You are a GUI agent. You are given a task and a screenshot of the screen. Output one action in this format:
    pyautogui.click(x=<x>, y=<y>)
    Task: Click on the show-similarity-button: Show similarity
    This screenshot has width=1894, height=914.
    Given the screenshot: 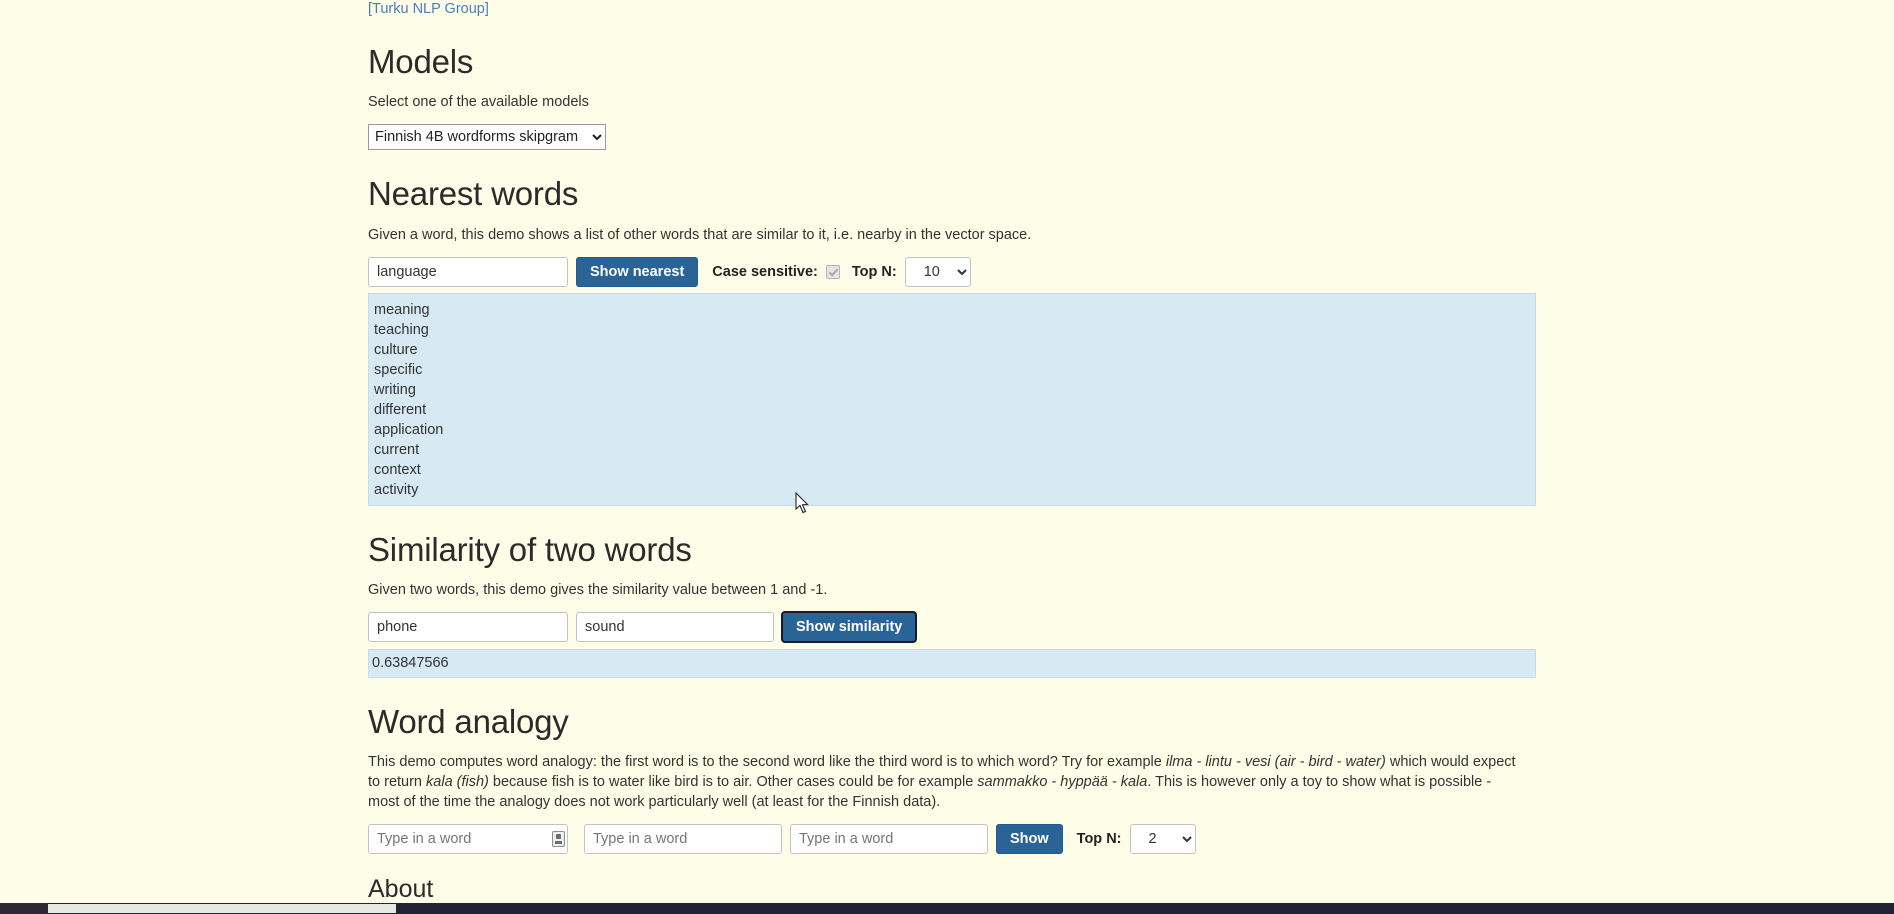 What is the action you would take?
    pyautogui.click(x=849, y=626)
    